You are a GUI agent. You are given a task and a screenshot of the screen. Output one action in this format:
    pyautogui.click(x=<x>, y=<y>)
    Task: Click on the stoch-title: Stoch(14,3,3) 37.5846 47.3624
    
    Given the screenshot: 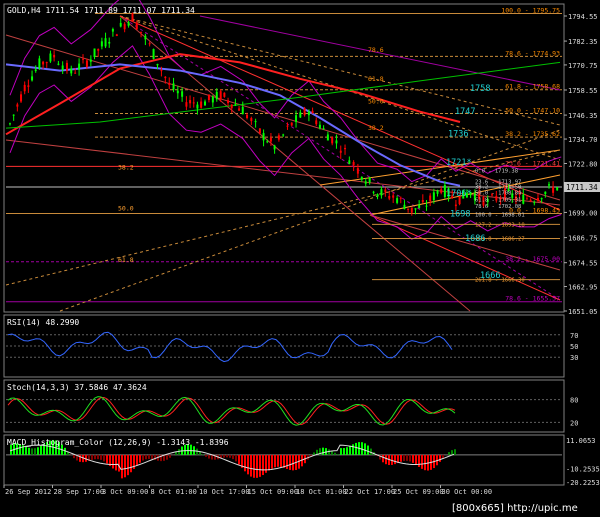 What is the action you would take?
    pyautogui.click(x=77, y=387)
    